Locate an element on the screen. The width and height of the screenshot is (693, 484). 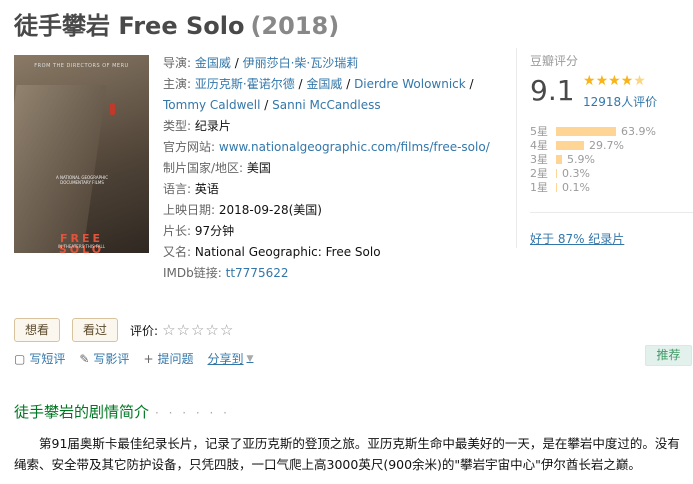
share-label: 分享到 is located at coordinates (225, 359).